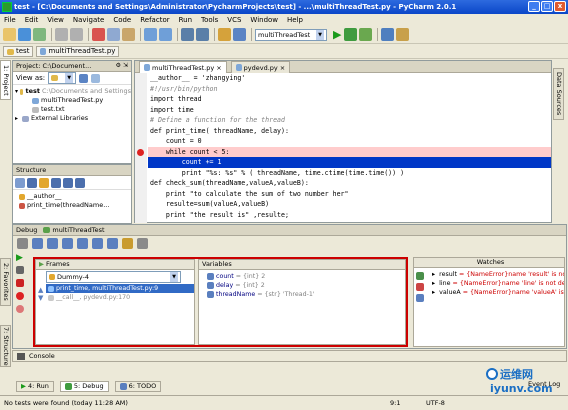 The height and width of the screenshot is (410, 568). What do you see at coordinates (349, 120) in the screenshot?
I see `code-line: # Define a function for the thread` at bounding box center [349, 120].